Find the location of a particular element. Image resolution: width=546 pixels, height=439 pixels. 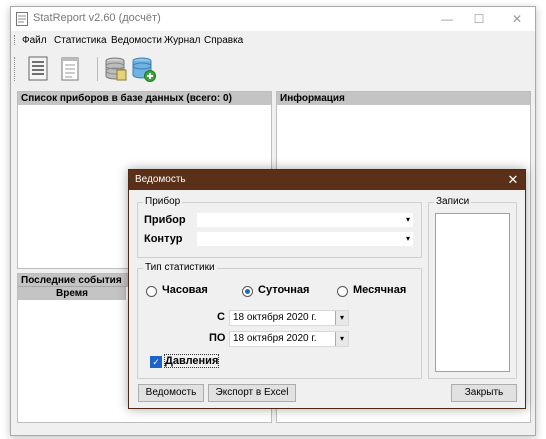

document-list-icon is located at coordinates (38, 69).